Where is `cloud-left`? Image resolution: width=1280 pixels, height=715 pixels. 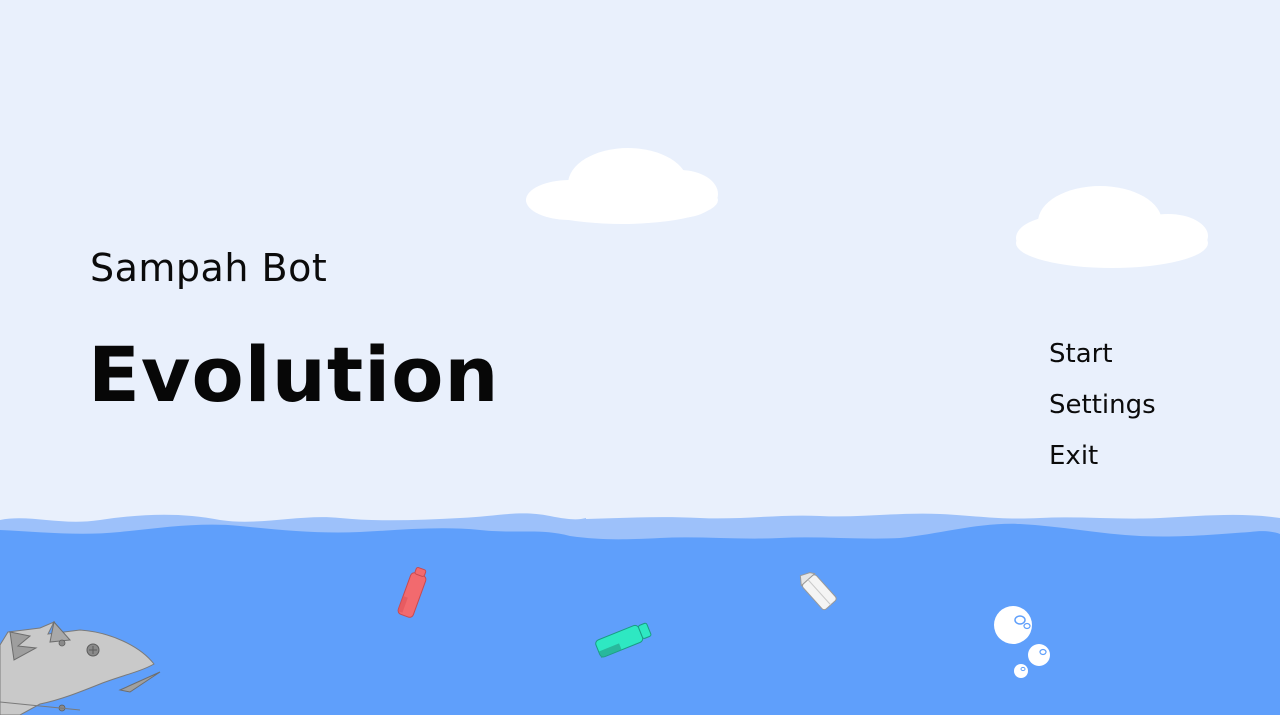
cloud-left is located at coordinates (622, 186).